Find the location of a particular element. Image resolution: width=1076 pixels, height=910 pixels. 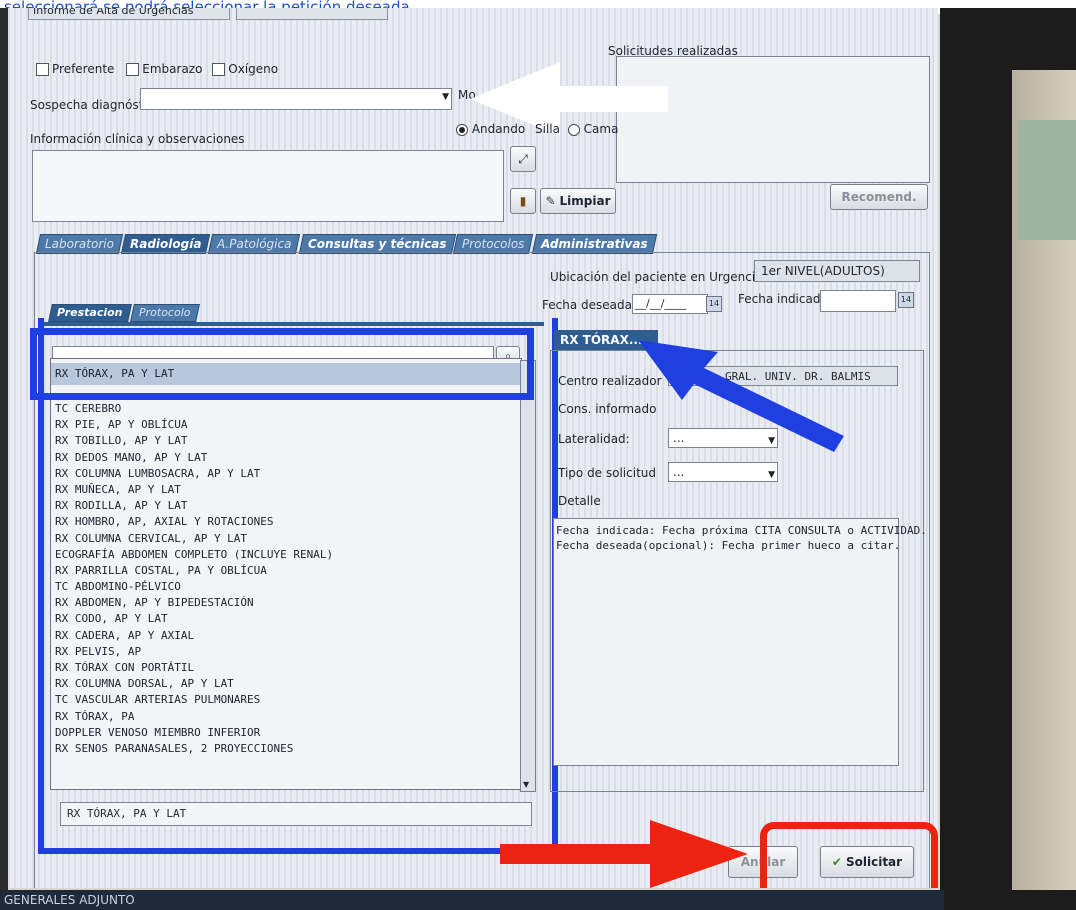

embarazo-label: Embarazo is located at coordinates (172, 69).